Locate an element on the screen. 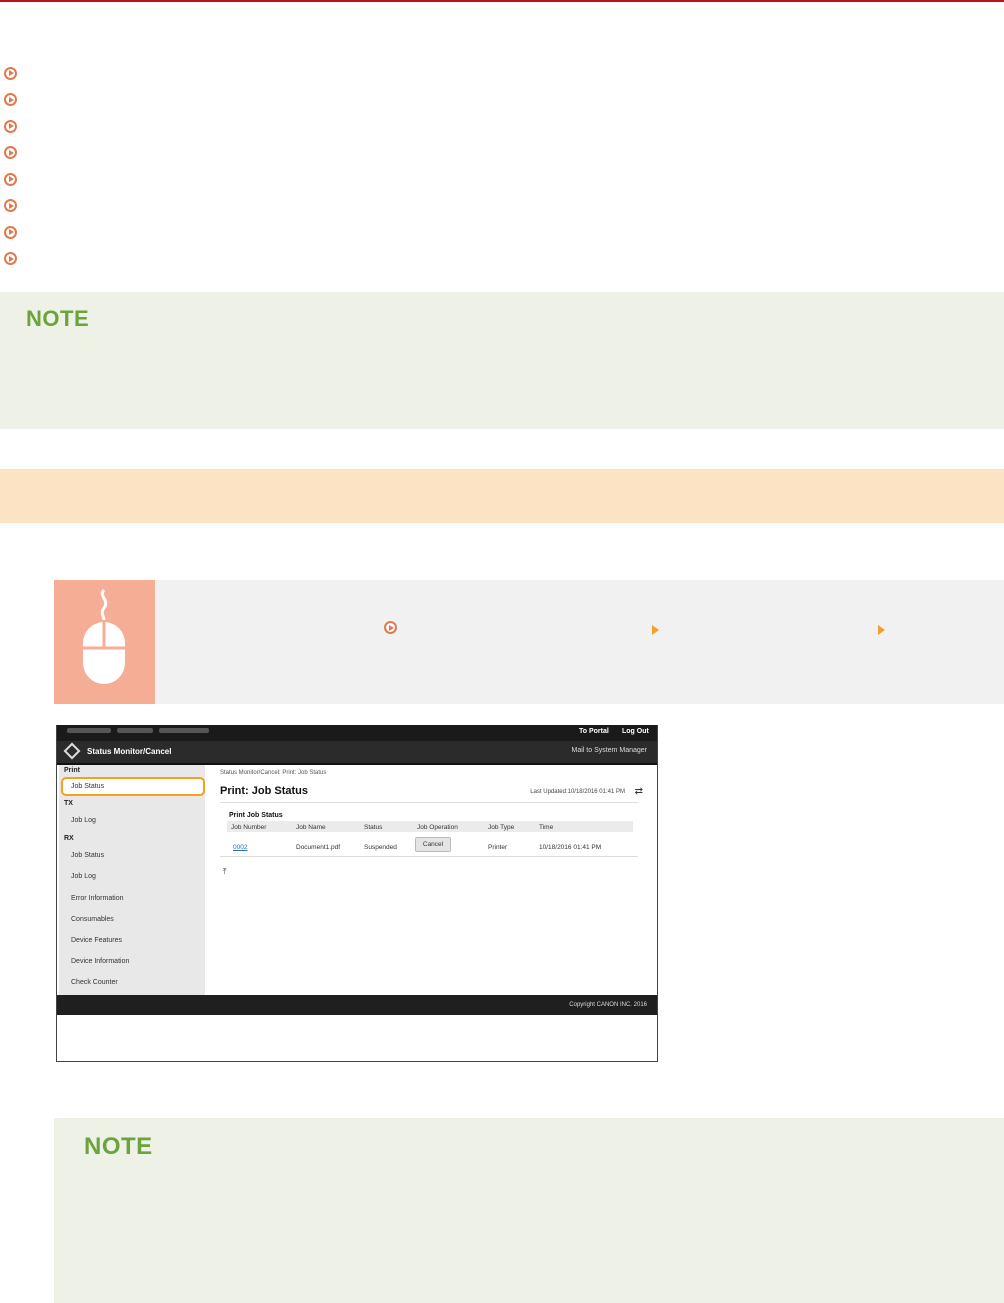 The height and width of the screenshot is (1303, 1004). last-updated-text: Last Updated:10/18/2016 01:41 PM is located at coordinates (577, 792).